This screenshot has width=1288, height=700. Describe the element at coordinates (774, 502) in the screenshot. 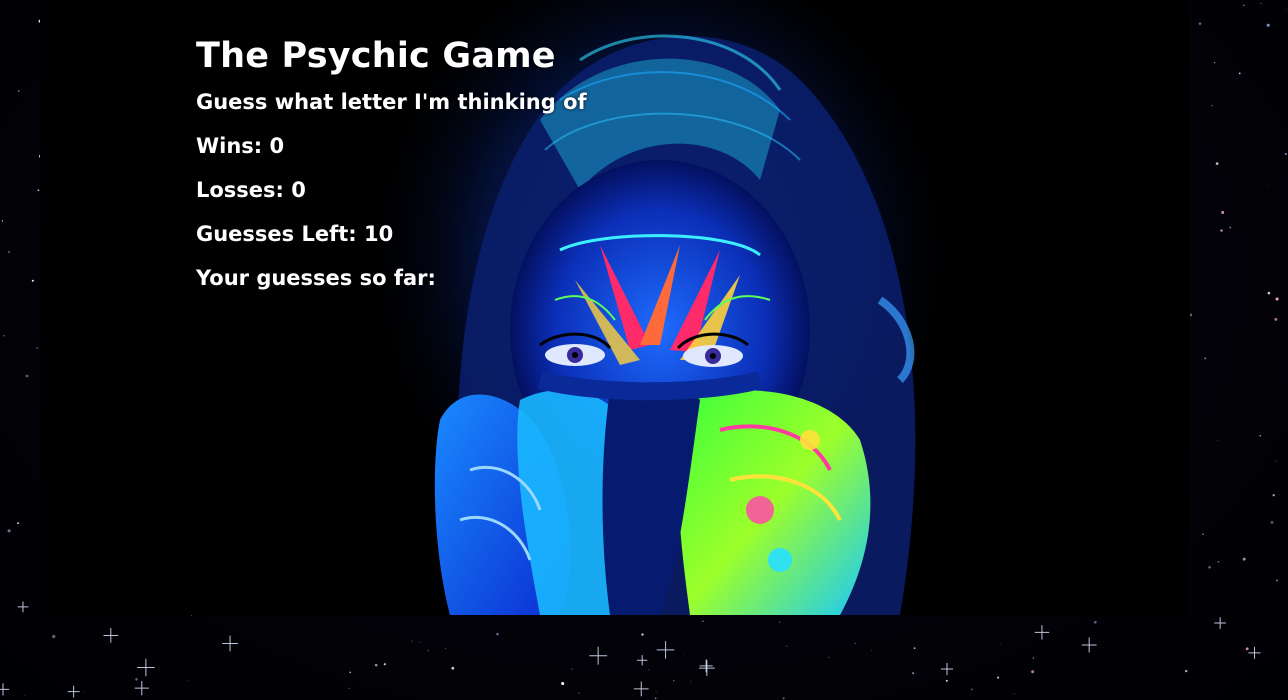

I see `right-hand` at that location.